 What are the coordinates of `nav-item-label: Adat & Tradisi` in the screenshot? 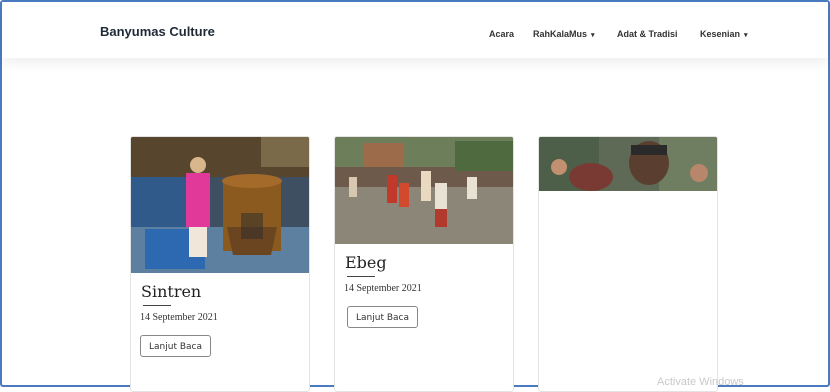 It's located at (647, 34).